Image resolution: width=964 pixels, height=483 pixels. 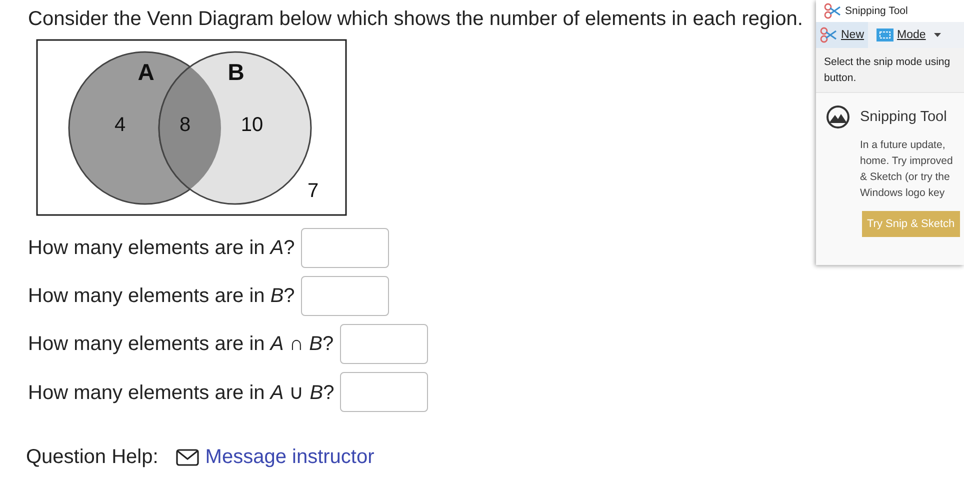 I want to click on caret-icon, so click(x=937, y=35).